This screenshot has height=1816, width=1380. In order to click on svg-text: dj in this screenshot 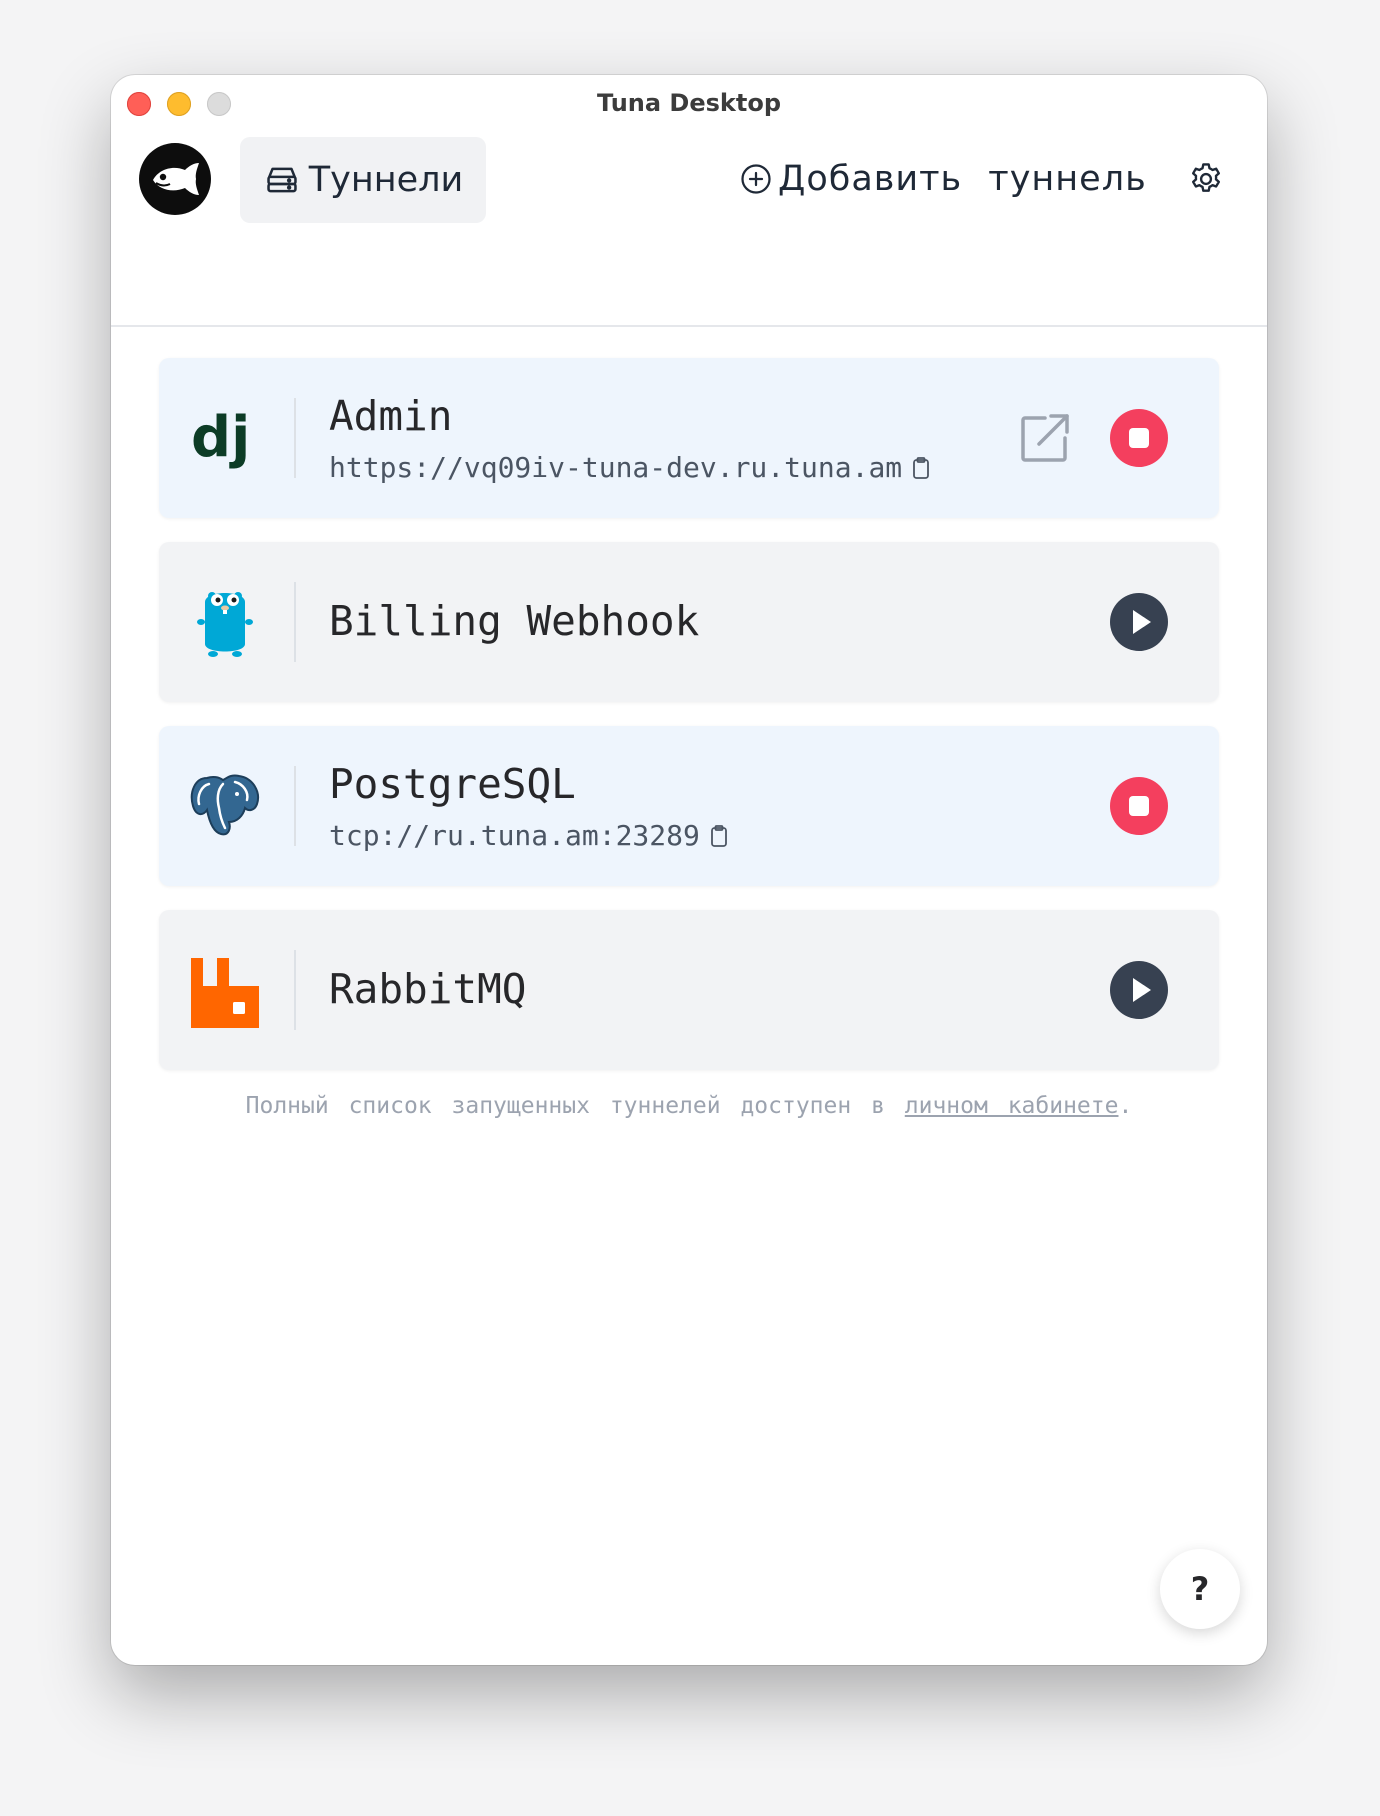, I will do `click(220, 437)`.